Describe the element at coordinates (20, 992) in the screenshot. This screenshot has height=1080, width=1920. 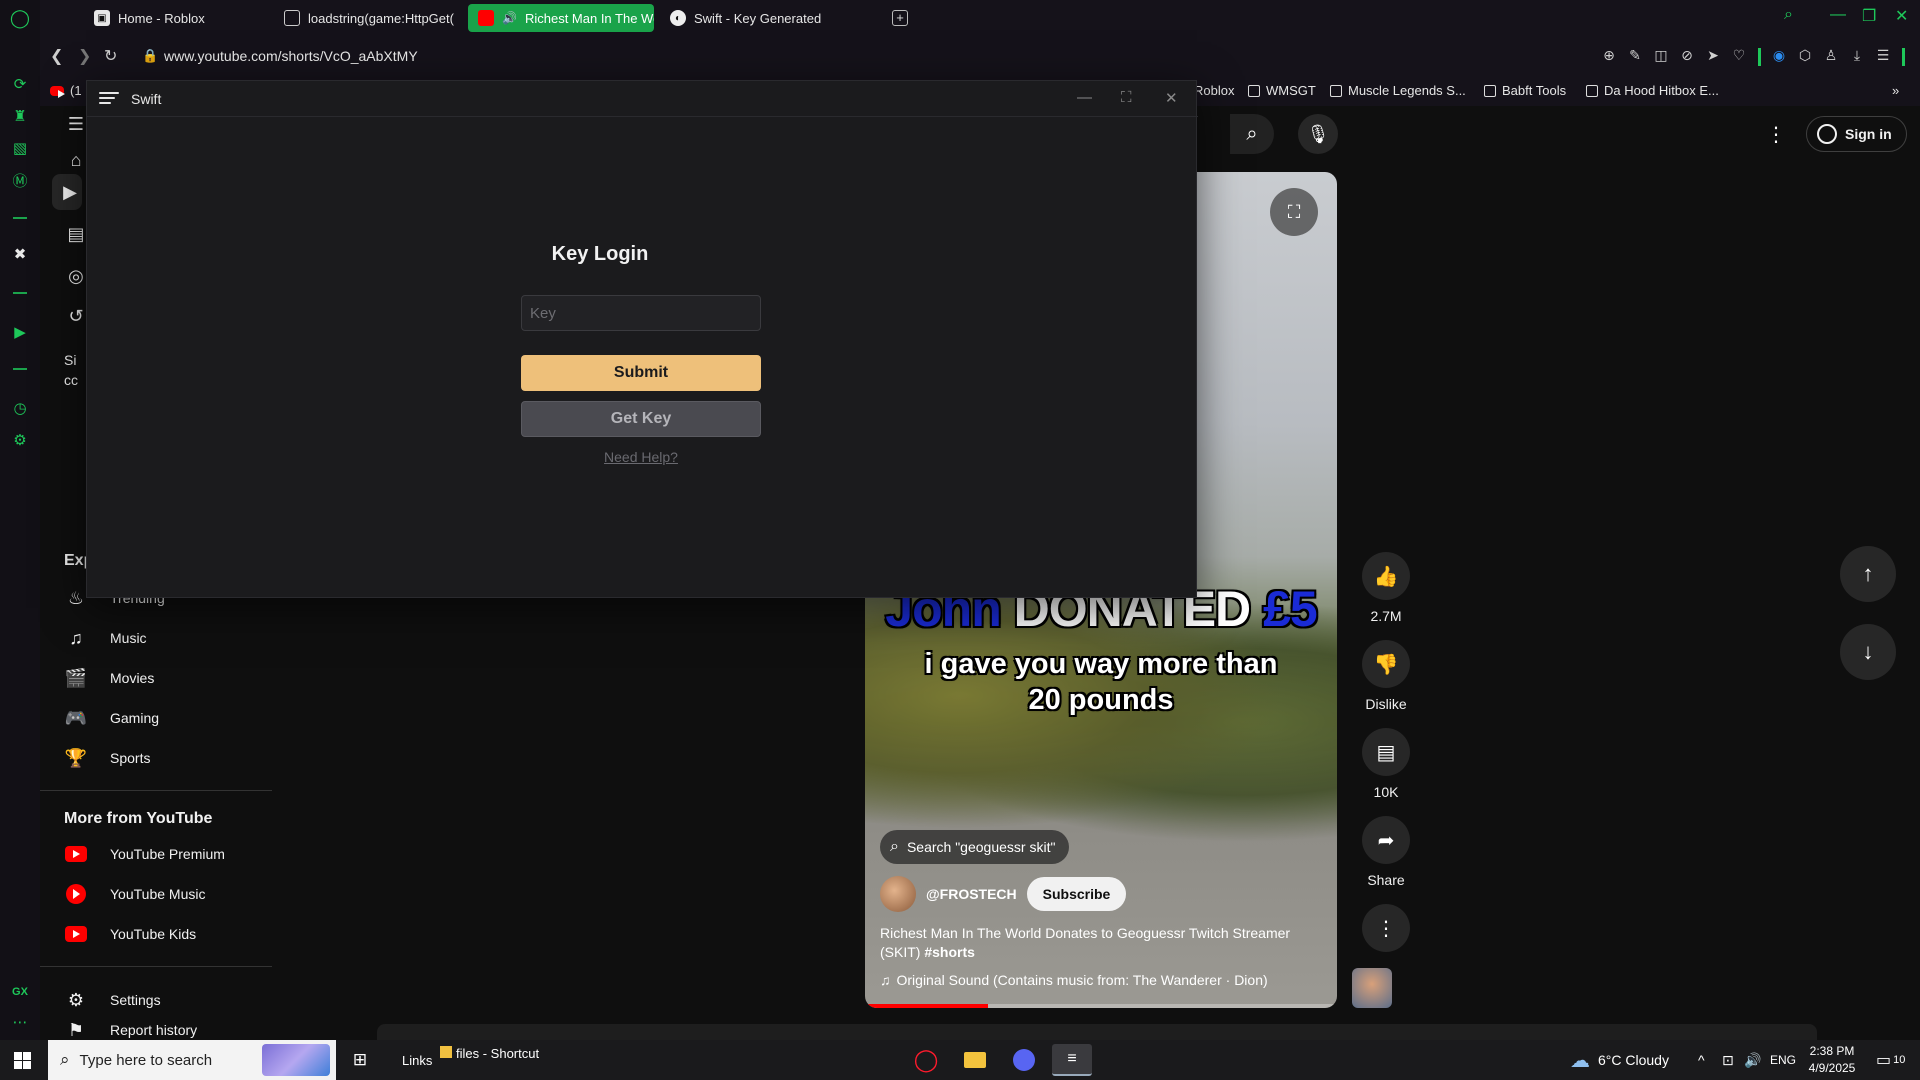
I see `gx-badge-icon: GX` at that location.